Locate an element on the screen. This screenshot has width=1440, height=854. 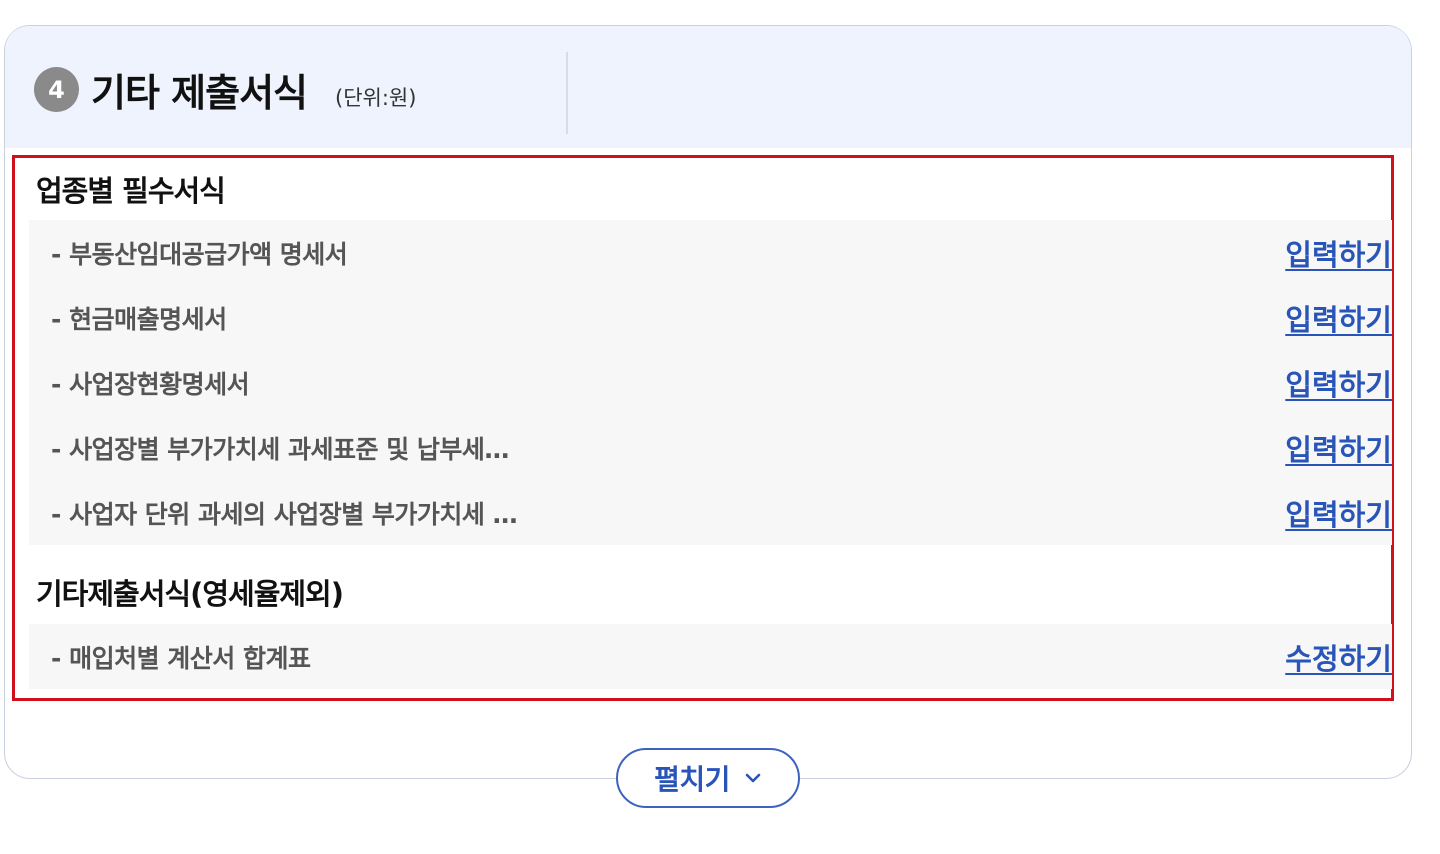
list-item: - 사업장현황명세서 입력하기 is located at coordinates (710, 382).